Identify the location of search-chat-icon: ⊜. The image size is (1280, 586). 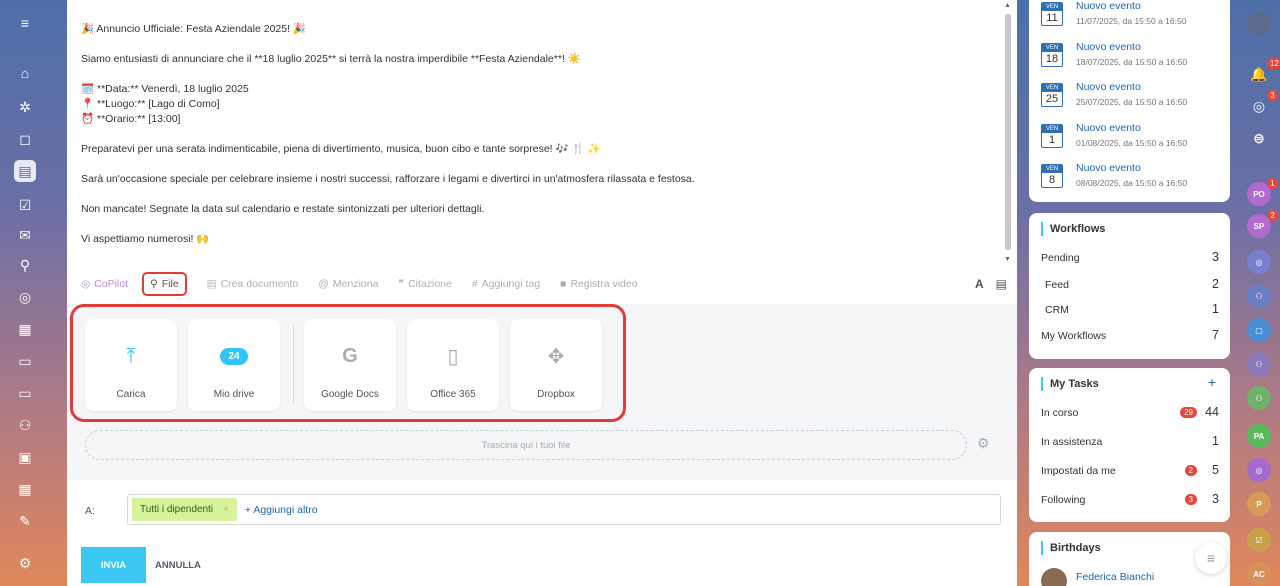
(1259, 138).